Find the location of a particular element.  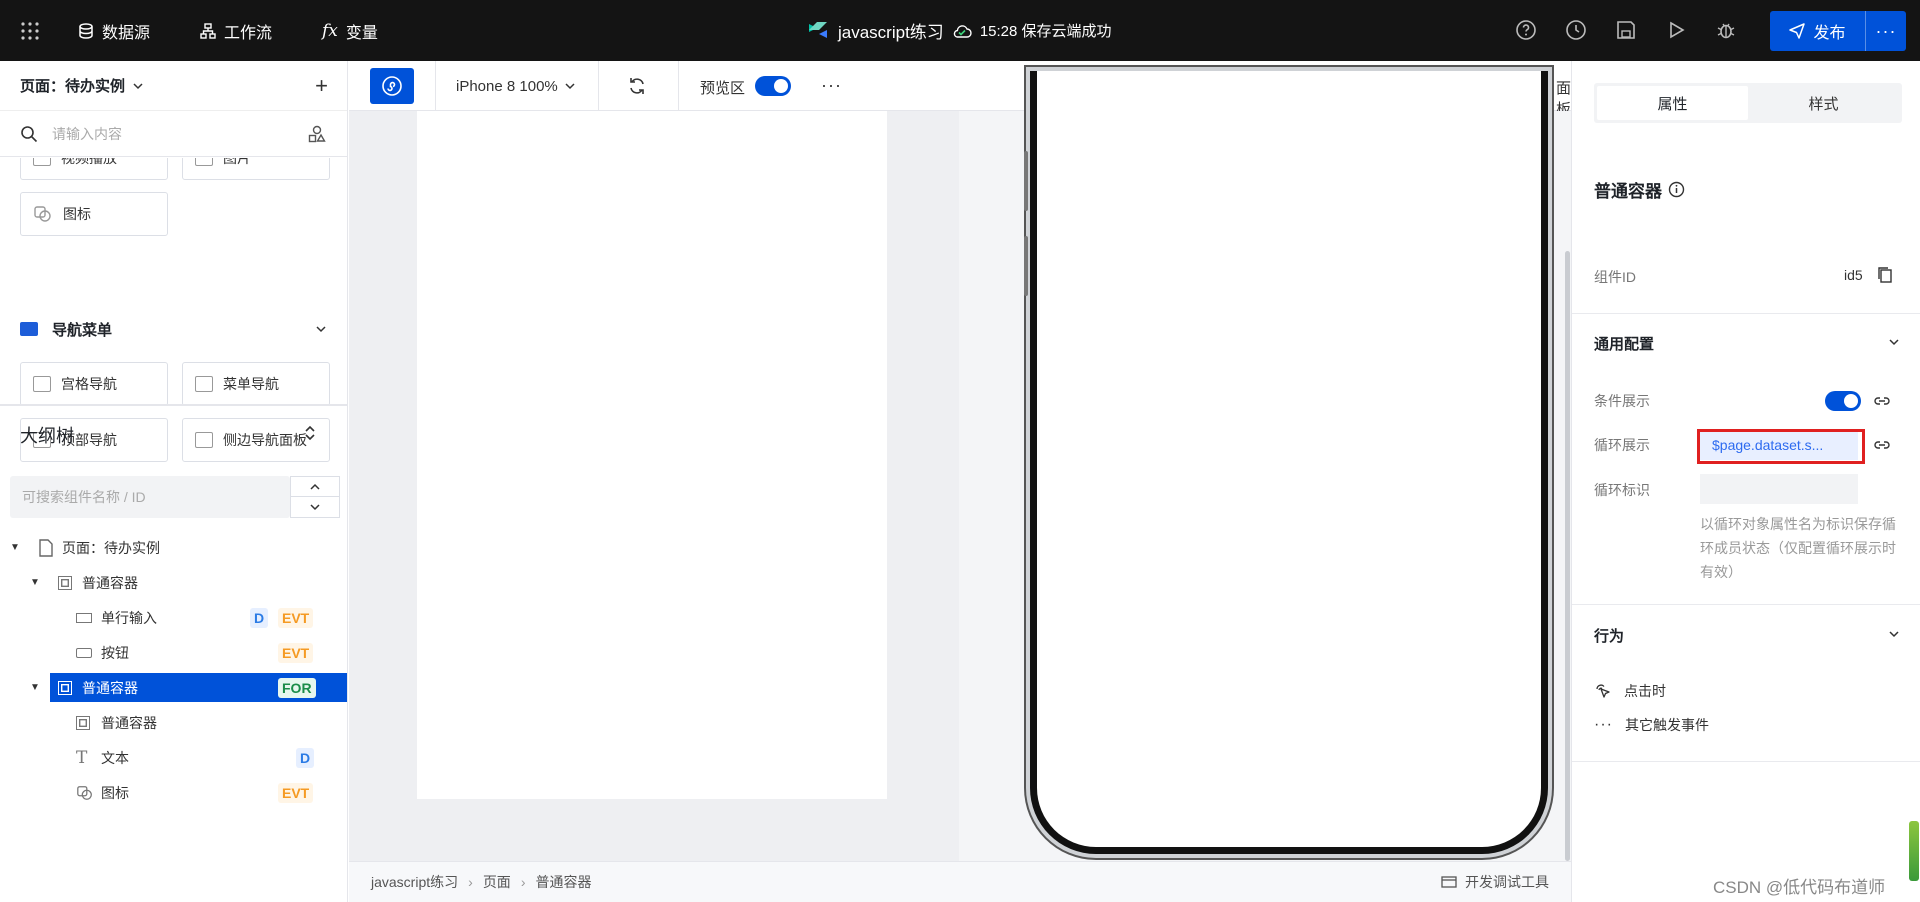

on-click-event: 点击时 is located at coordinates (1630, 691).